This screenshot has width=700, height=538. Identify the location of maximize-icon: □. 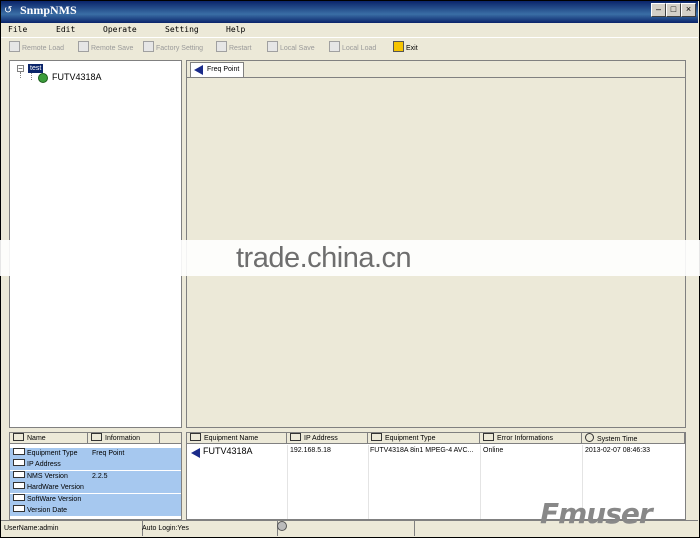
(673, 9).